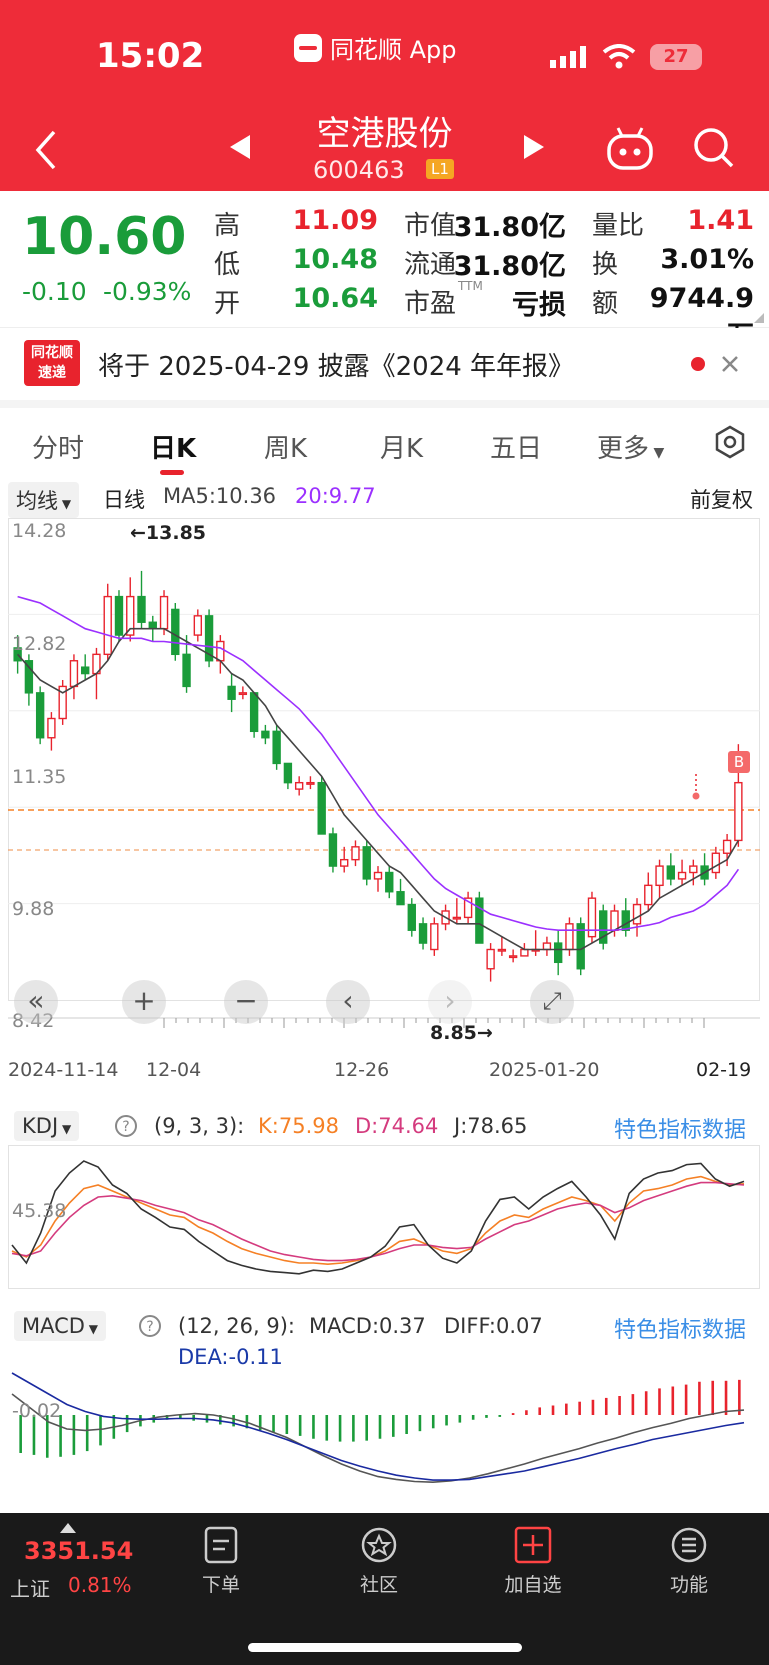 Image resolution: width=769 pixels, height=1665 pixels. Describe the element at coordinates (335, 259) in the screenshot. I see `low-value: 10.48` at that location.